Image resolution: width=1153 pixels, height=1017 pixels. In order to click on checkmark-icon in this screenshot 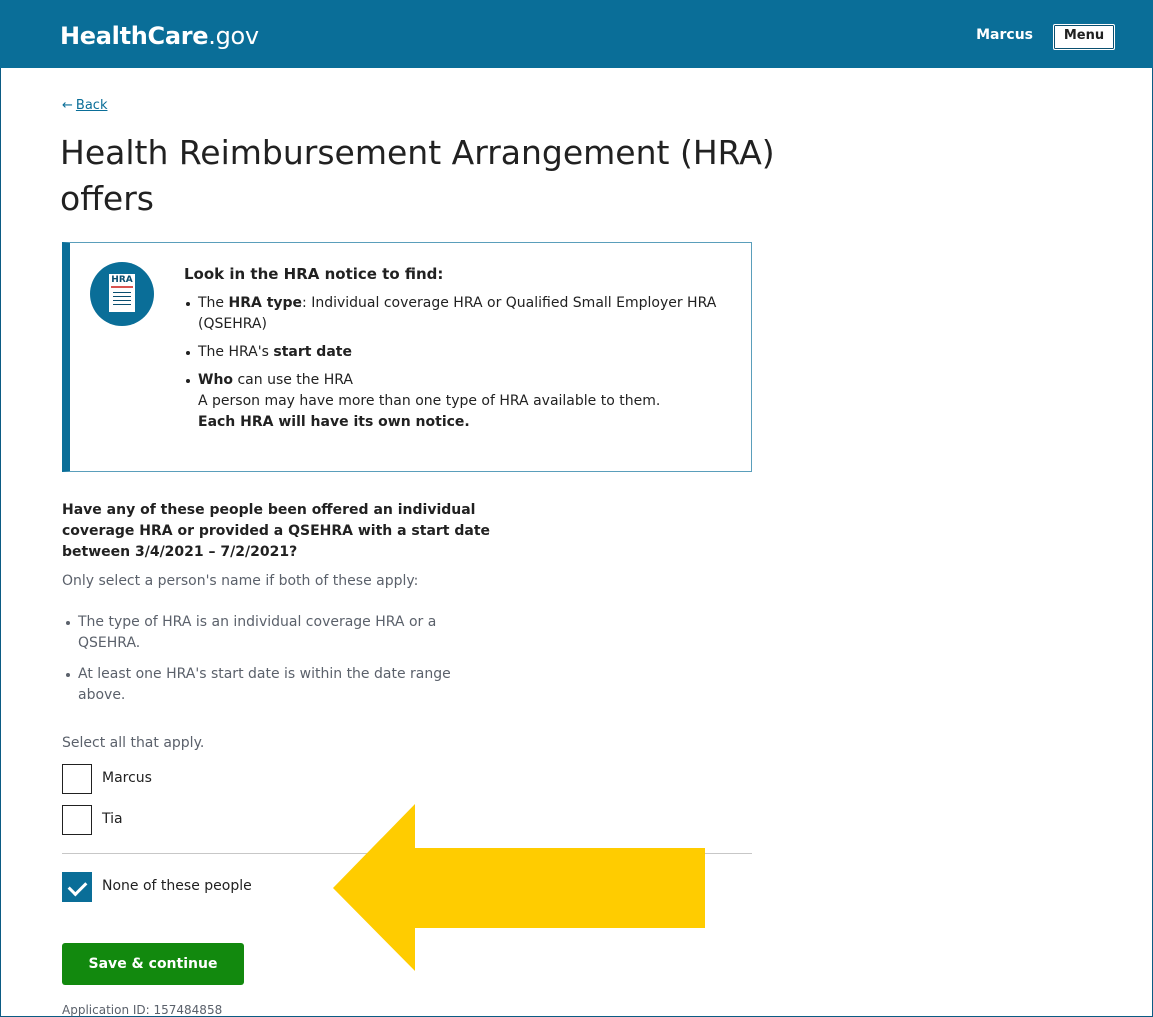, I will do `click(77, 886)`.